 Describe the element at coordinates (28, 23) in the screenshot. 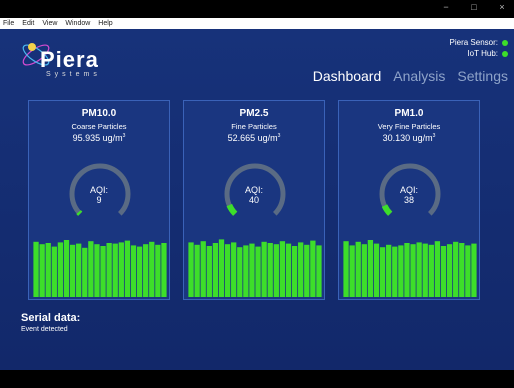

I see `menu-edit: Edit` at that location.